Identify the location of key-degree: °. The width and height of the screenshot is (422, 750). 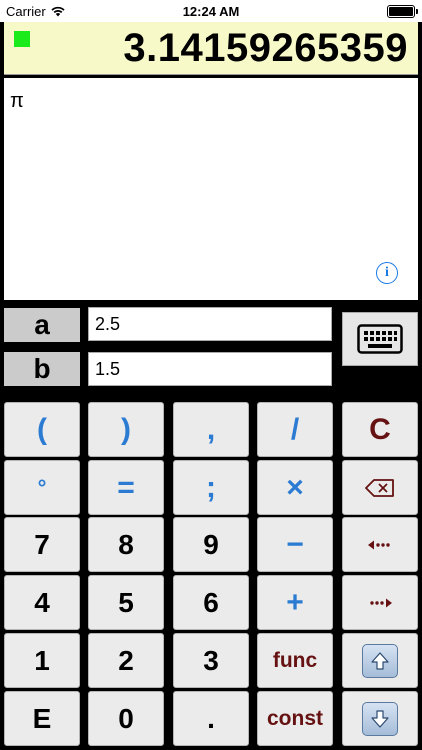
(42, 487).